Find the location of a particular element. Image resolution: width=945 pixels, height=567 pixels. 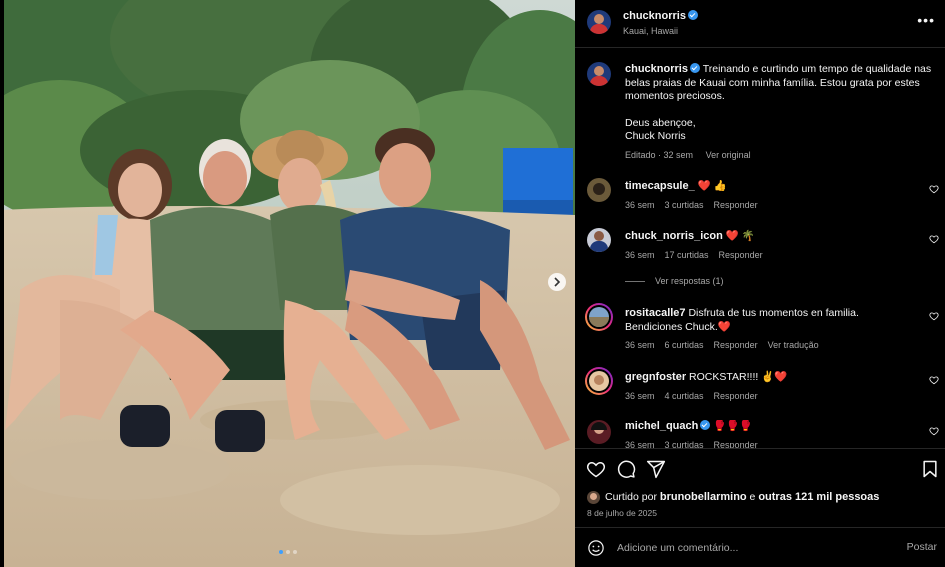

comment-text-row: gregnfoster ROCKSTAR!!!! ✌️❤️ is located at coordinates (770, 378).